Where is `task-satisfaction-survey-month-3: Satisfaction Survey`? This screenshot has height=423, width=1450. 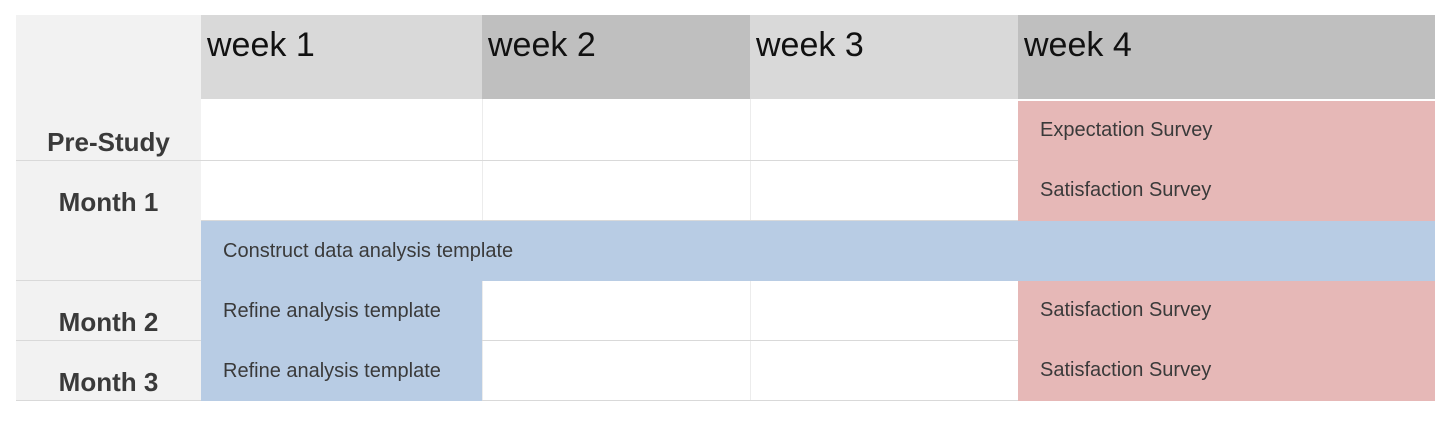 task-satisfaction-survey-month-3: Satisfaction Survey is located at coordinates (1226, 371).